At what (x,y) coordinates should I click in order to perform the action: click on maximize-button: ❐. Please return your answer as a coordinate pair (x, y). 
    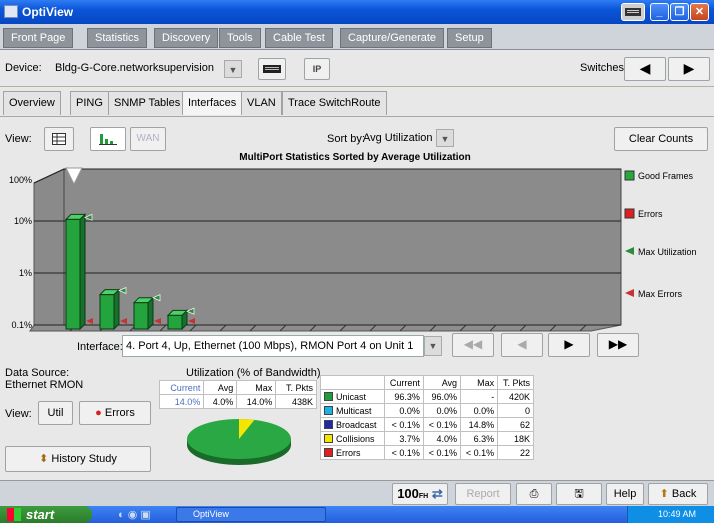
    Looking at the image, I should click on (679, 12).